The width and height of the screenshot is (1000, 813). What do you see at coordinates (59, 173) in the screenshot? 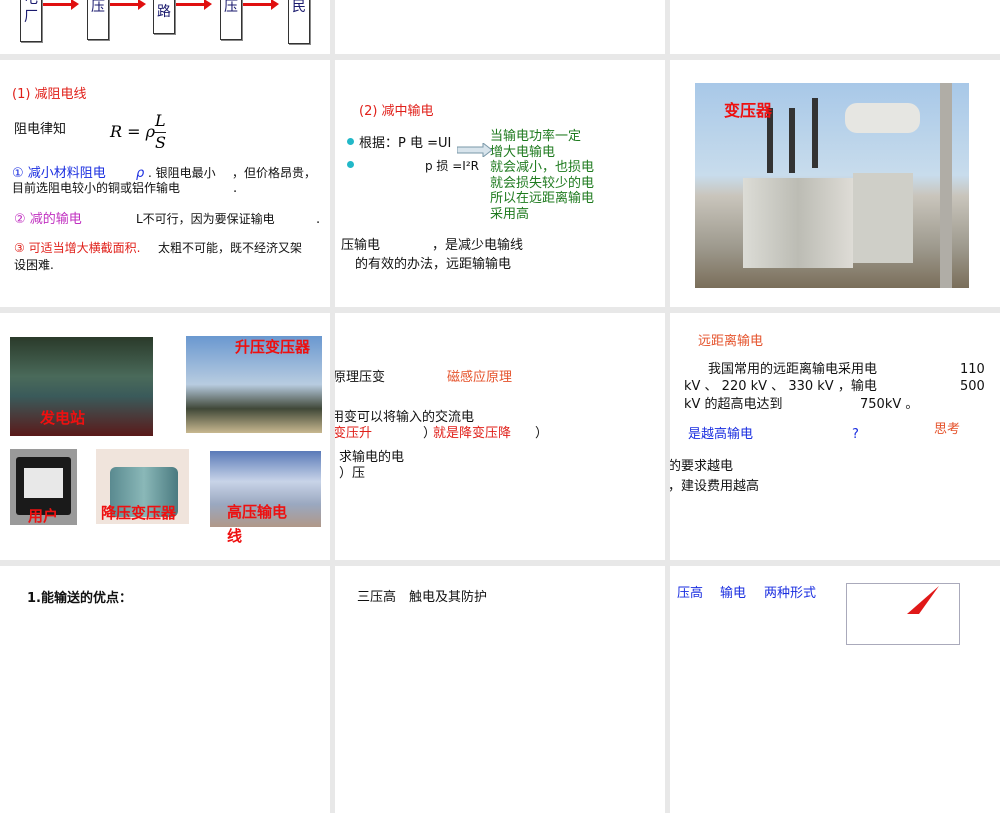
I see `item1-label: ① 减小材料阻电` at bounding box center [59, 173].